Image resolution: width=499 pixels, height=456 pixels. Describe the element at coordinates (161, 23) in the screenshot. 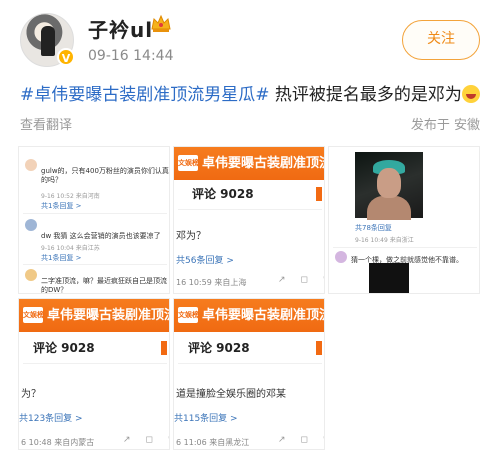

I see `crown-icon` at that location.